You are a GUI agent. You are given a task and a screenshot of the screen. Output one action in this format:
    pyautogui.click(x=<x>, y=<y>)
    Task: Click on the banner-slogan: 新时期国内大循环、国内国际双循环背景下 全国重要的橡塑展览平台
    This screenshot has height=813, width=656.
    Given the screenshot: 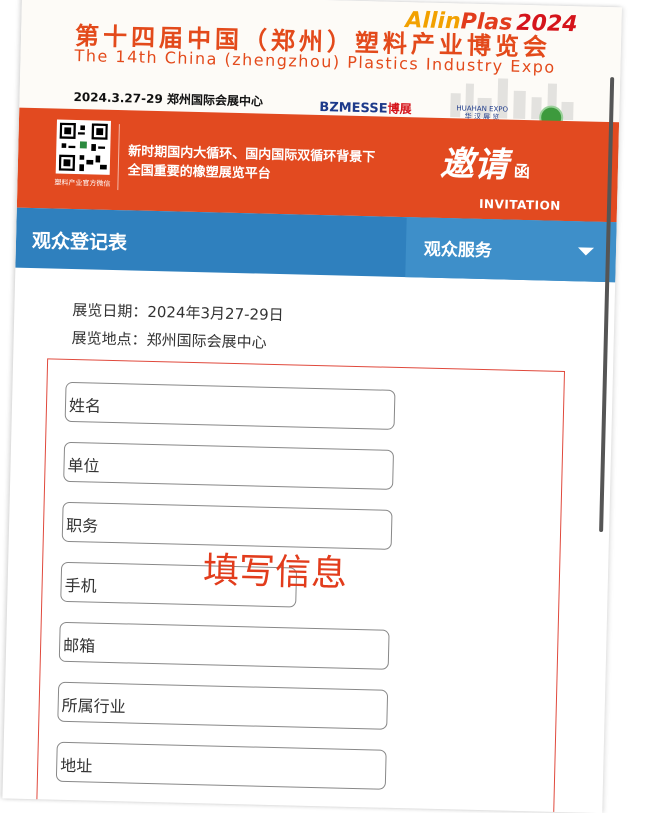 What is the action you would take?
    pyautogui.click(x=252, y=164)
    